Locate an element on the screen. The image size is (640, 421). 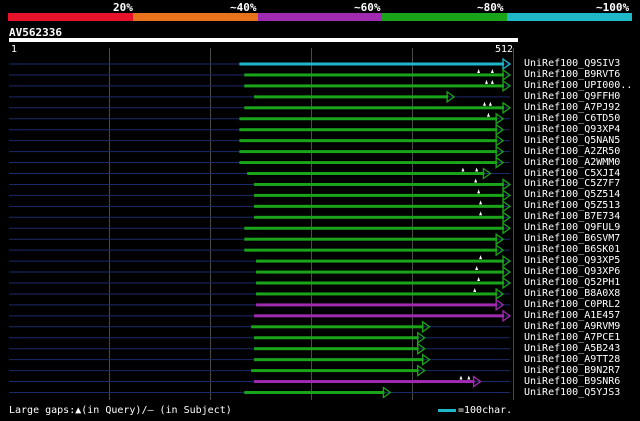
hit-label: UniRef100_Q9SIV3 is located at coordinates (572, 63).